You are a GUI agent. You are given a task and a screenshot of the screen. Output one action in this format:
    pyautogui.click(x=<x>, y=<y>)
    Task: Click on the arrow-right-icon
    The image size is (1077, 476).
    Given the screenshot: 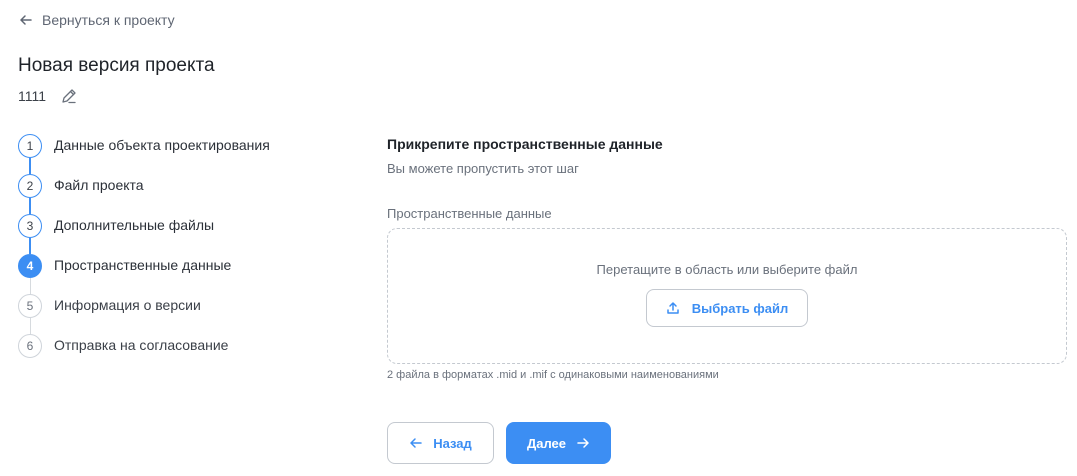 What is the action you would take?
    pyautogui.click(x=583, y=443)
    